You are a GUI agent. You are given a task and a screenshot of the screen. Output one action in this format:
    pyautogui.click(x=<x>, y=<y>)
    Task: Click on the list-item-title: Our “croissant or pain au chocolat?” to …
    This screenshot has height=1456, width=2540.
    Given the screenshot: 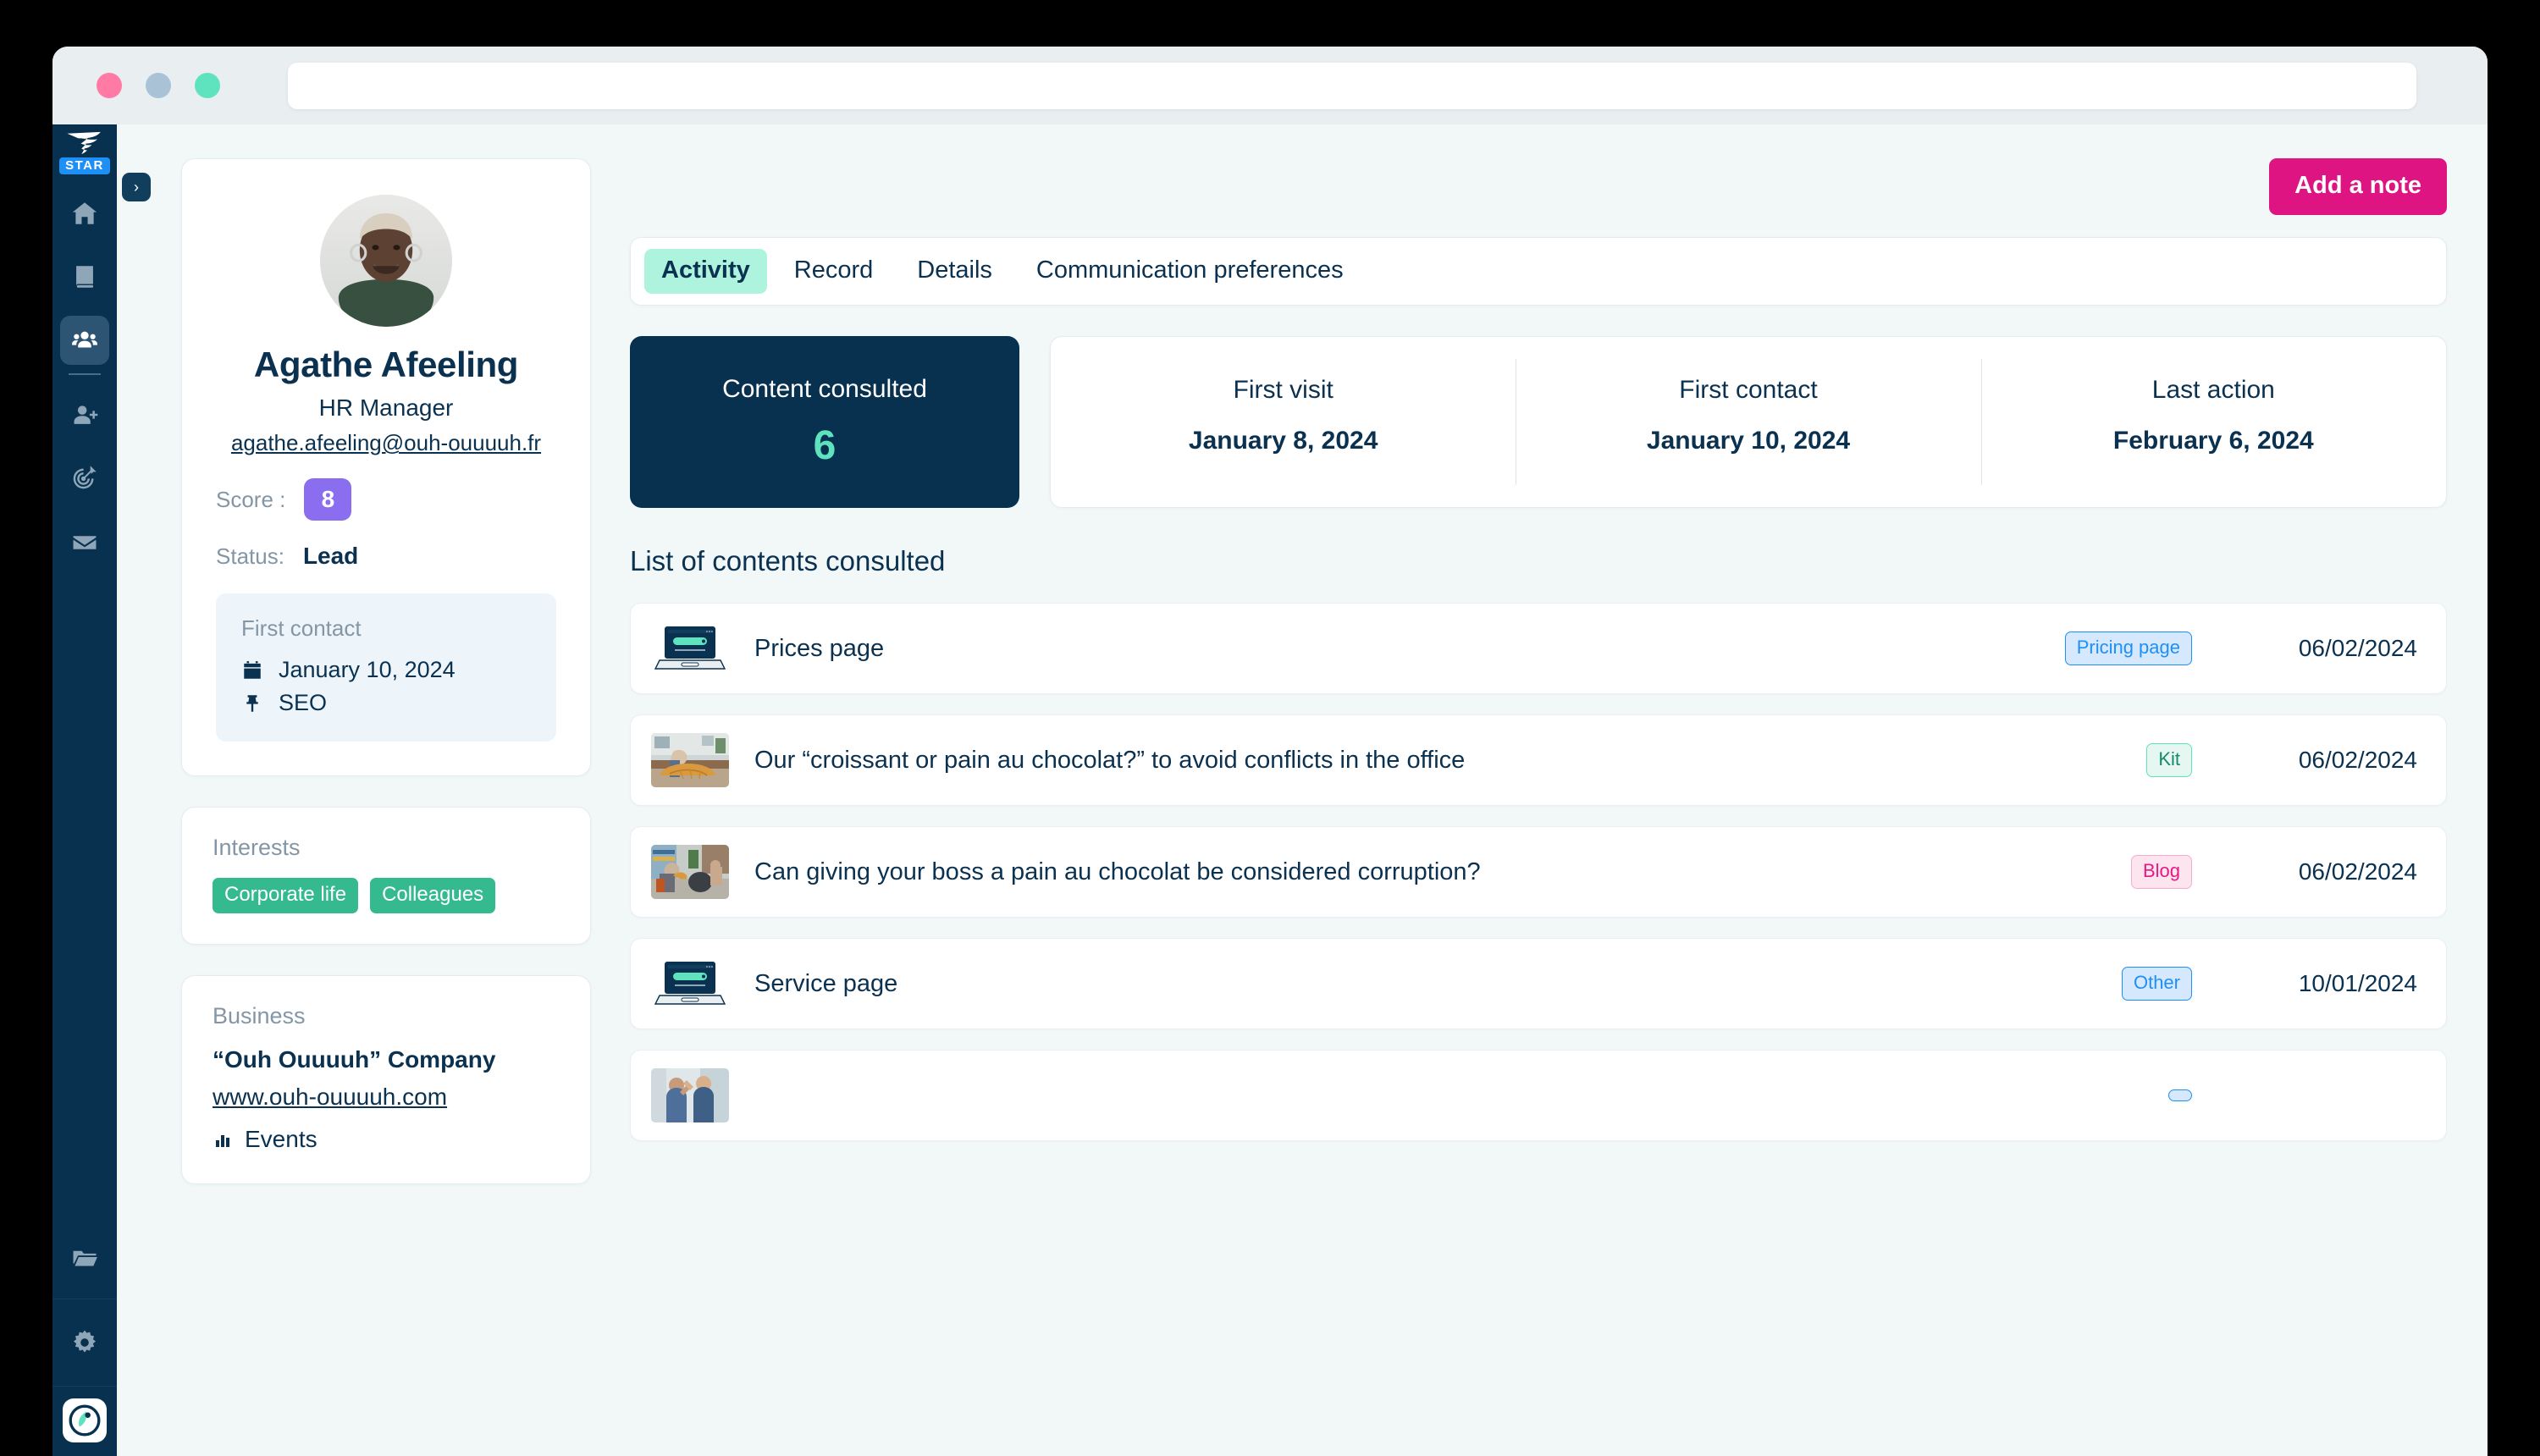 What is the action you would take?
    pyautogui.click(x=1110, y=760)
    